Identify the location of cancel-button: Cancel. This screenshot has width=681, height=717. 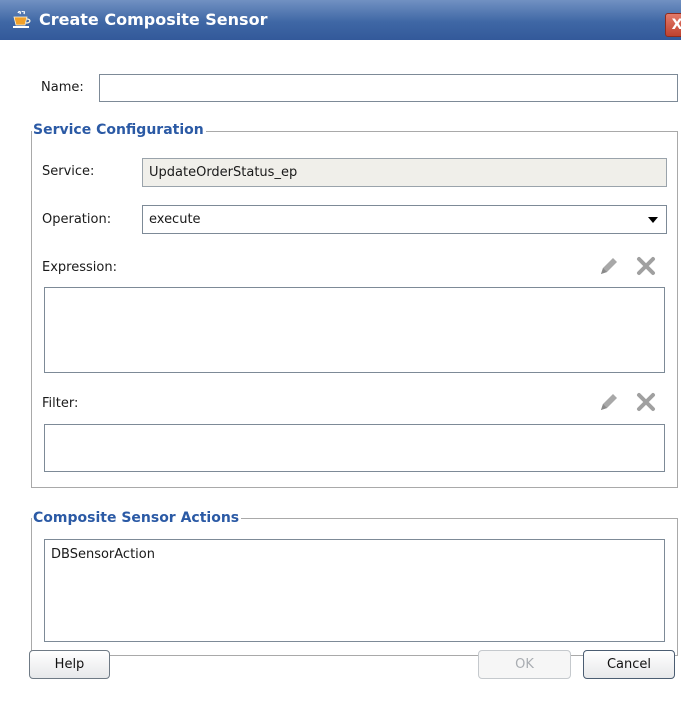
(629, 664).